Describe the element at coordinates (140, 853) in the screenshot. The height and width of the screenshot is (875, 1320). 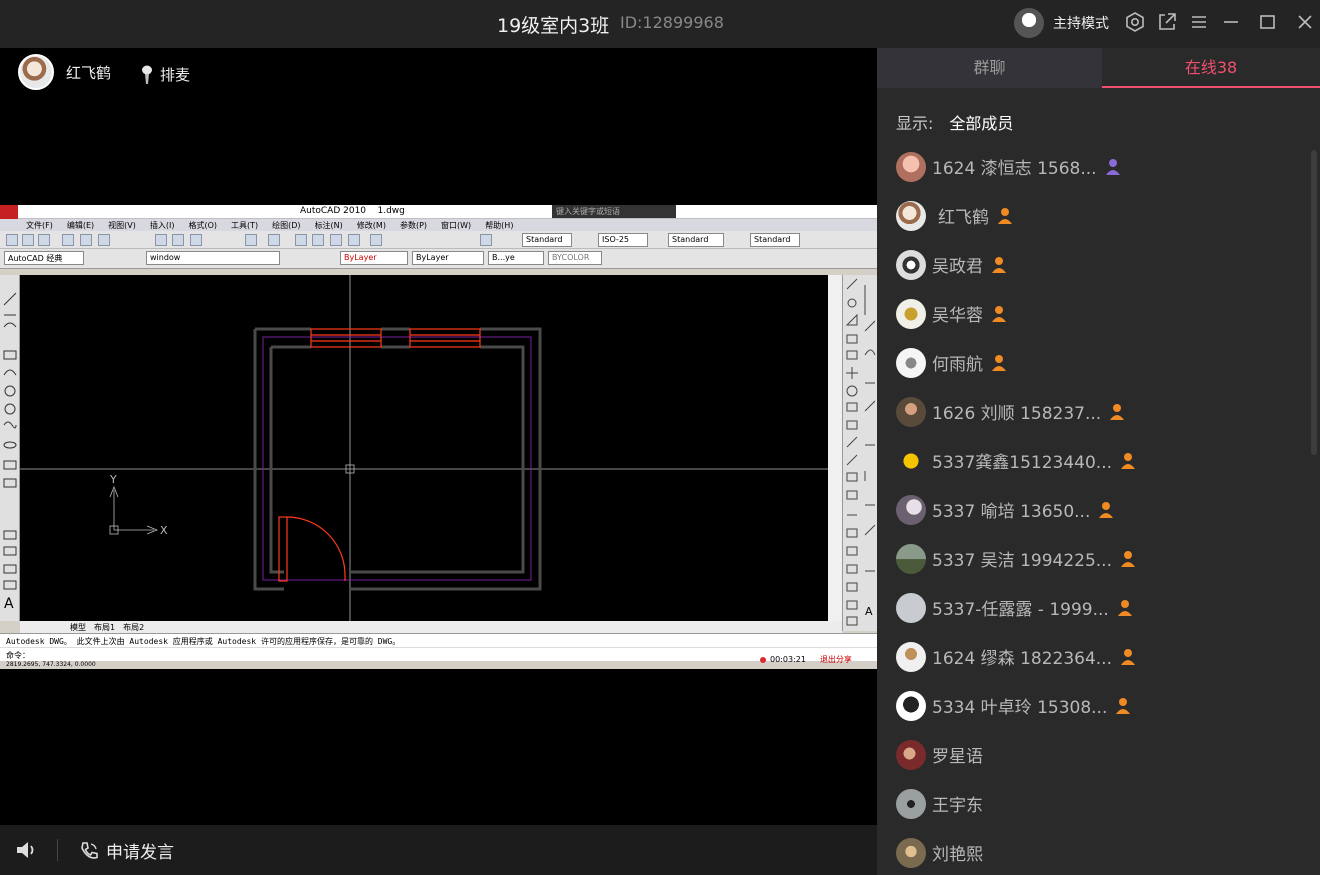
I see `apply-speak-label: 申请发言` at that location.